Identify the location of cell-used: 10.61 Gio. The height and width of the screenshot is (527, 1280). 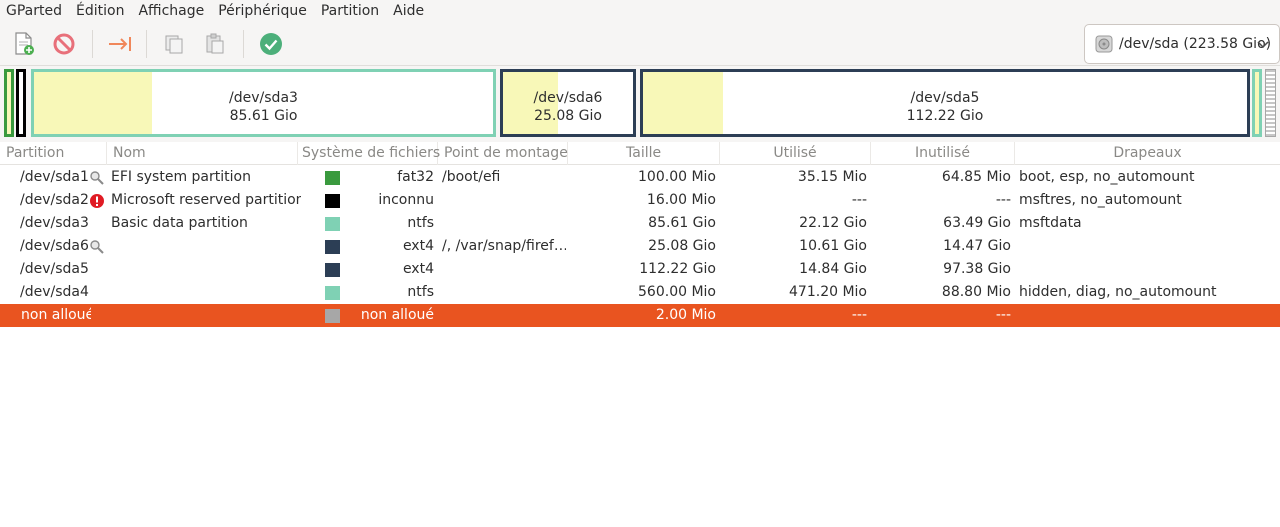
(833, 246).